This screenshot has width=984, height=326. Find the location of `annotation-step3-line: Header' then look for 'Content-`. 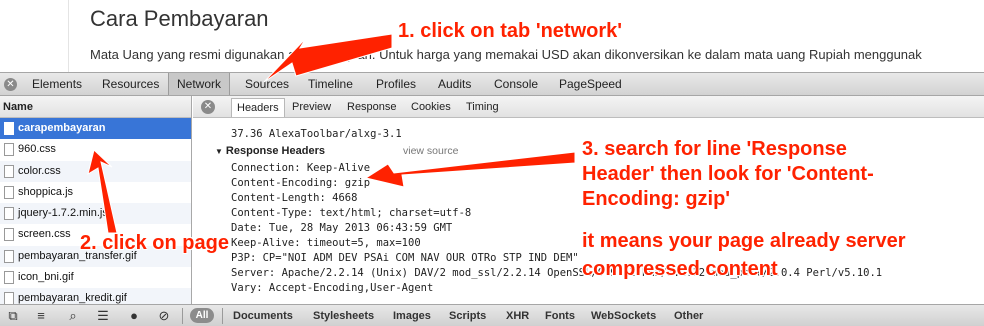

annotation-step3-line: Header' then look for 'Content- is located at coordinates (728, 174).